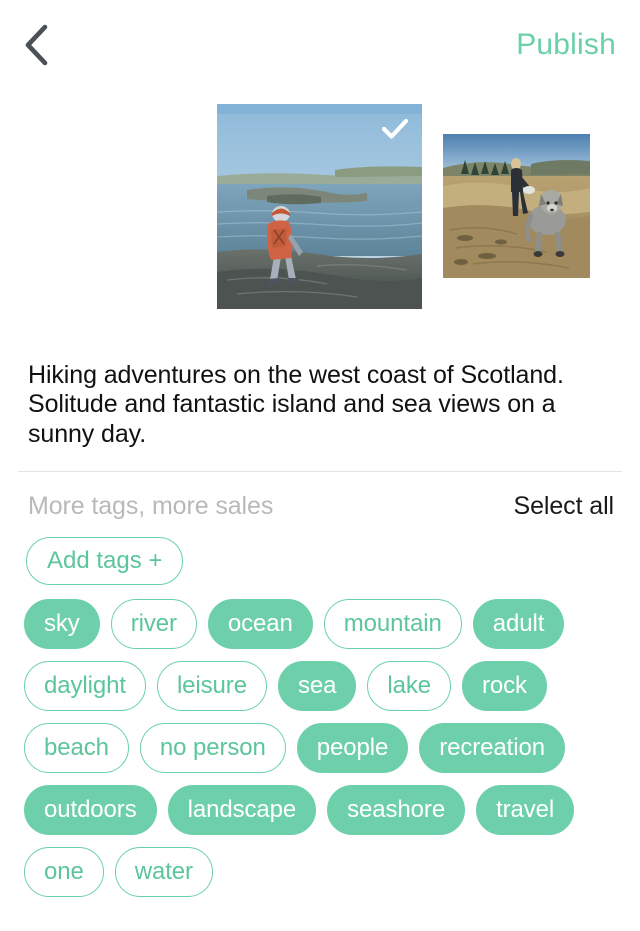 Image resolution: width=640 pixels, height=931 pixels. Describe the element at coordinates (492, 747) in the screenshot. I see `tag-recreation: recreation` at that location.